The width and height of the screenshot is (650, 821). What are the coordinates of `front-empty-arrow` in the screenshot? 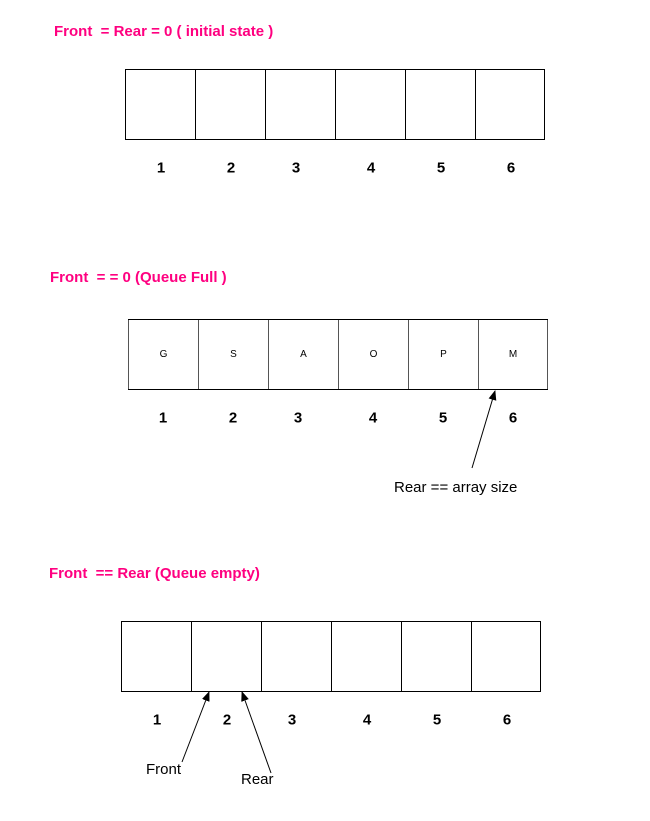 It's located at (195, 727).